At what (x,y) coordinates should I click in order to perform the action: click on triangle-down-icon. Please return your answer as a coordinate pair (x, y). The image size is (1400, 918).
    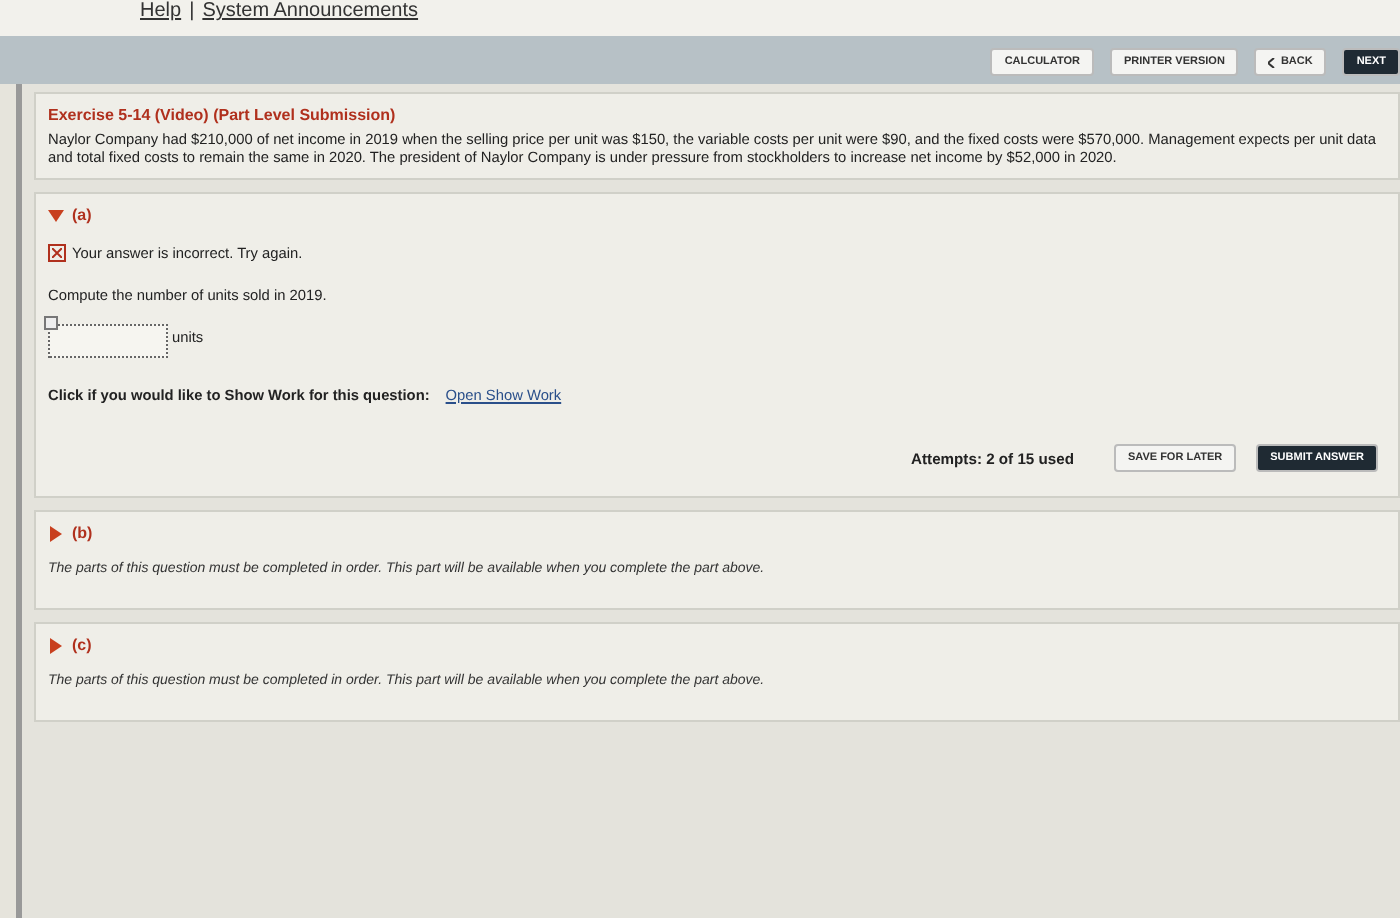
    Looking at the image, I should click on (56, 215).